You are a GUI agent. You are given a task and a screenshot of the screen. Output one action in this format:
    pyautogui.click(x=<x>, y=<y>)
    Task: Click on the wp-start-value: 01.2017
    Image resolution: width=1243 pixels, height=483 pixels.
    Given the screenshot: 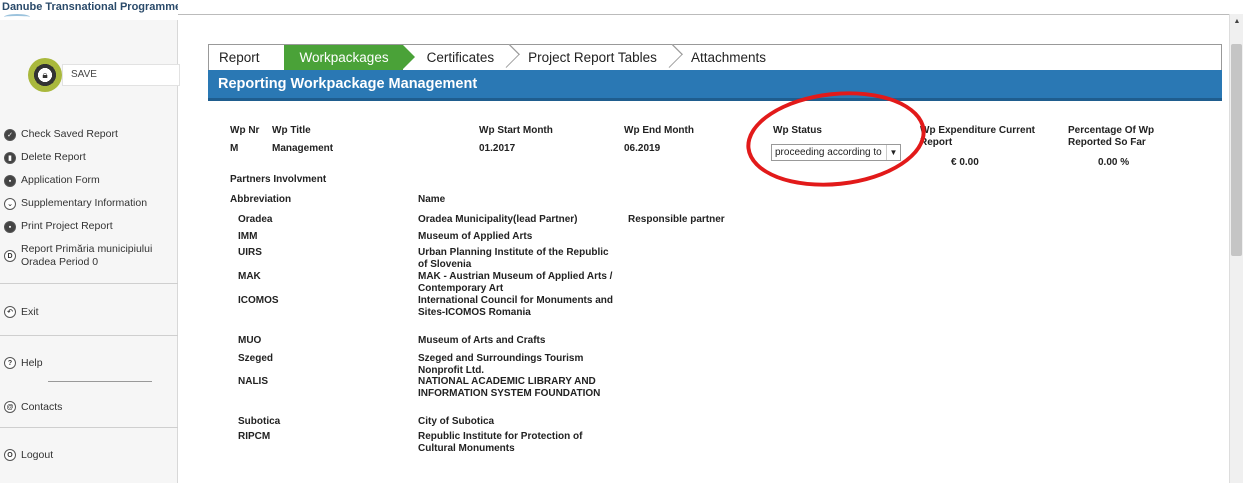 What is the action you would take?
    pyautogui.click(x=497, y=148)
    